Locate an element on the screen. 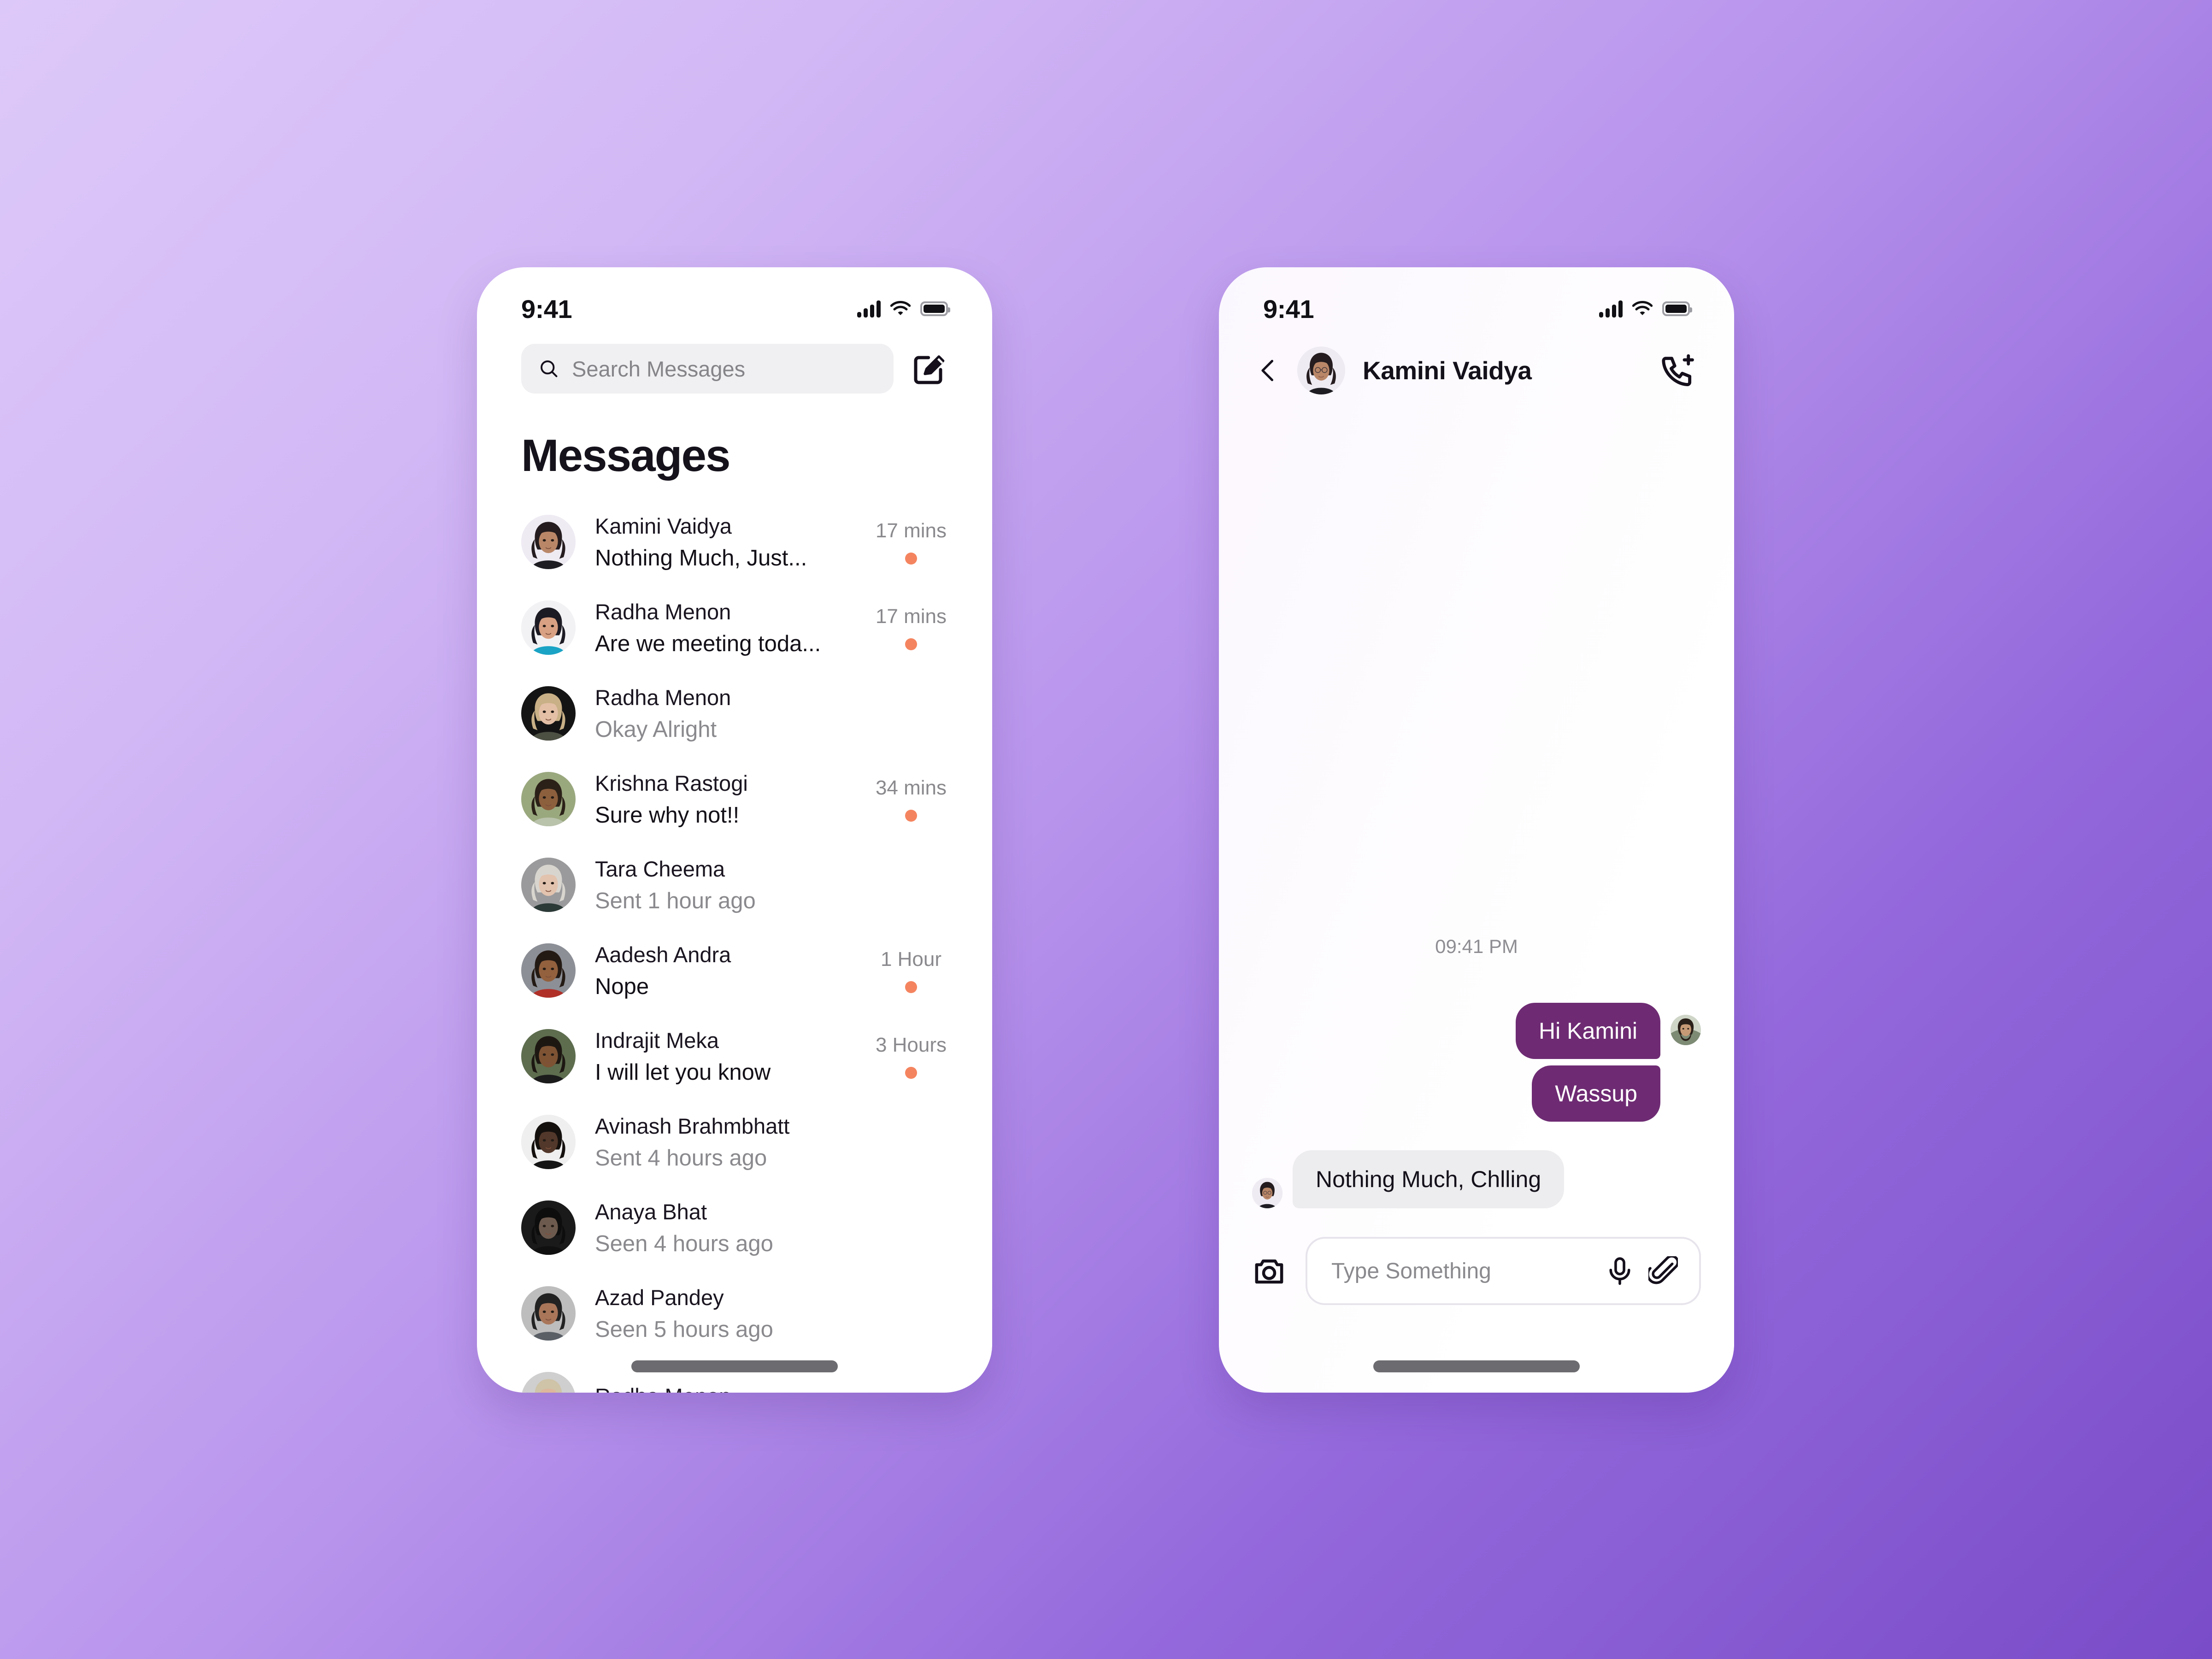 This screenshot has height=1659, width=2212. avatar-self-image is located at coordinates (1686, 1030).